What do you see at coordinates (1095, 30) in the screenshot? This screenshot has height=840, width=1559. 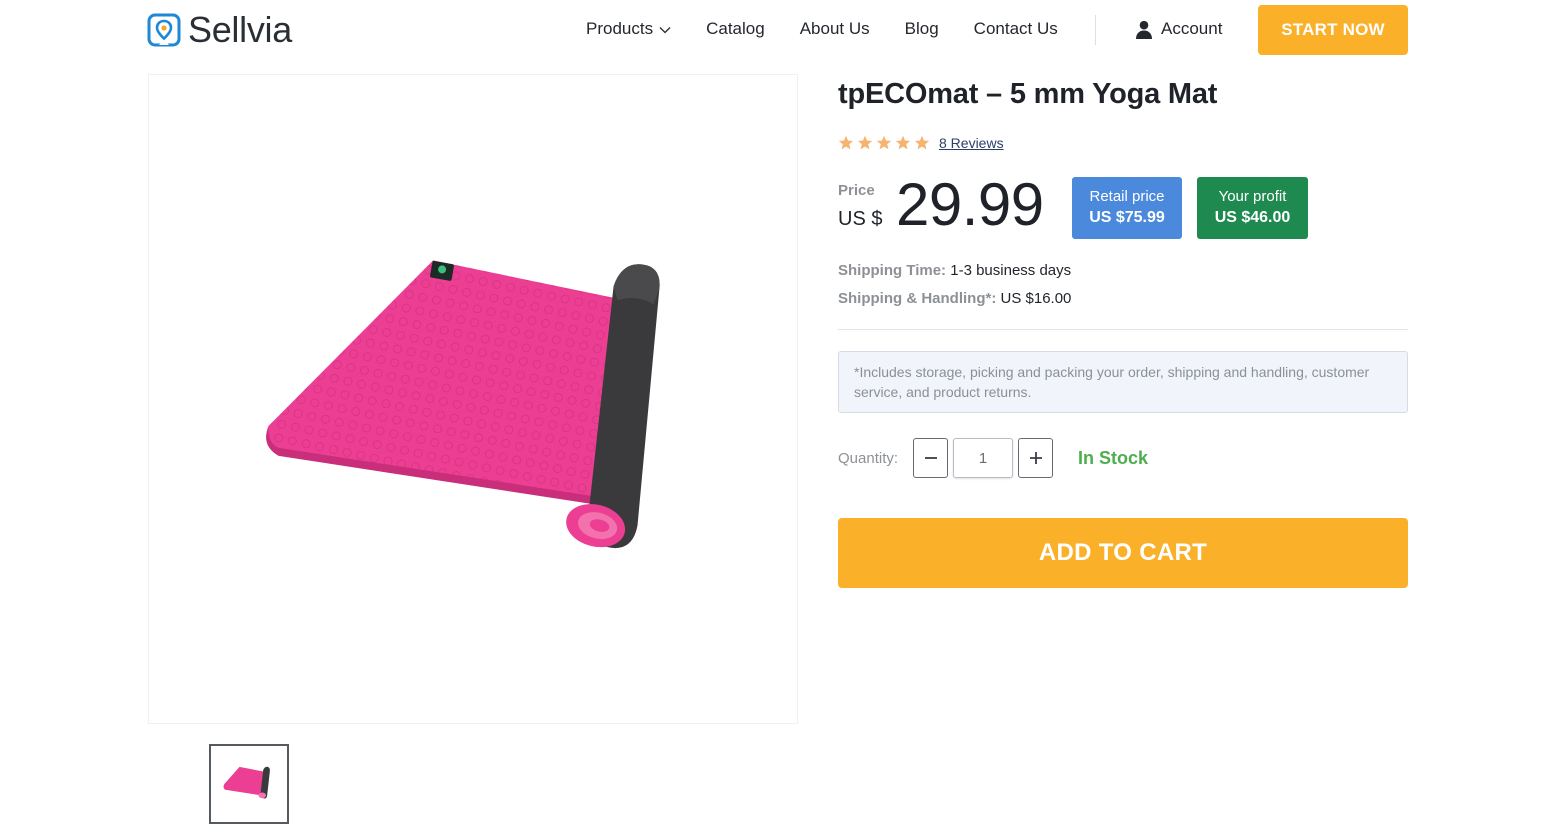 I see `nav-divider` at bounding box center [1095, 30].